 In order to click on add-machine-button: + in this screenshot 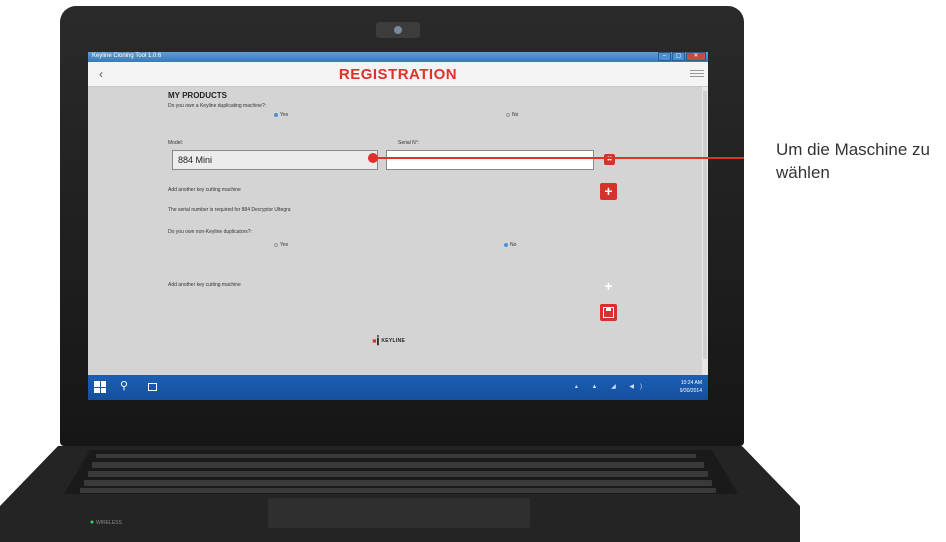, I will do `click(608, 191)`.